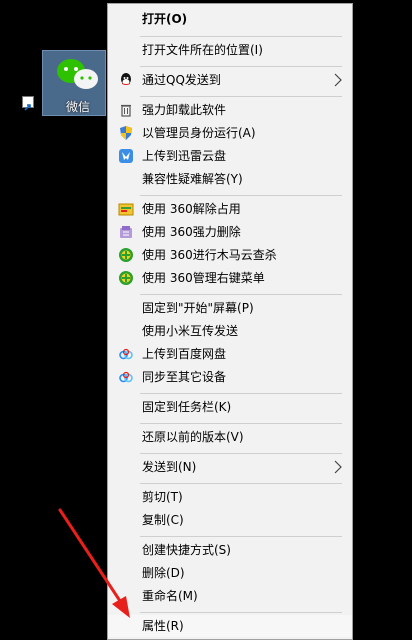 The image size is (412, 640). What do you see at coordinates (94, 563) in the screenshot?
I see `annotation-arrow-icon` at bounding box center [94, 563].